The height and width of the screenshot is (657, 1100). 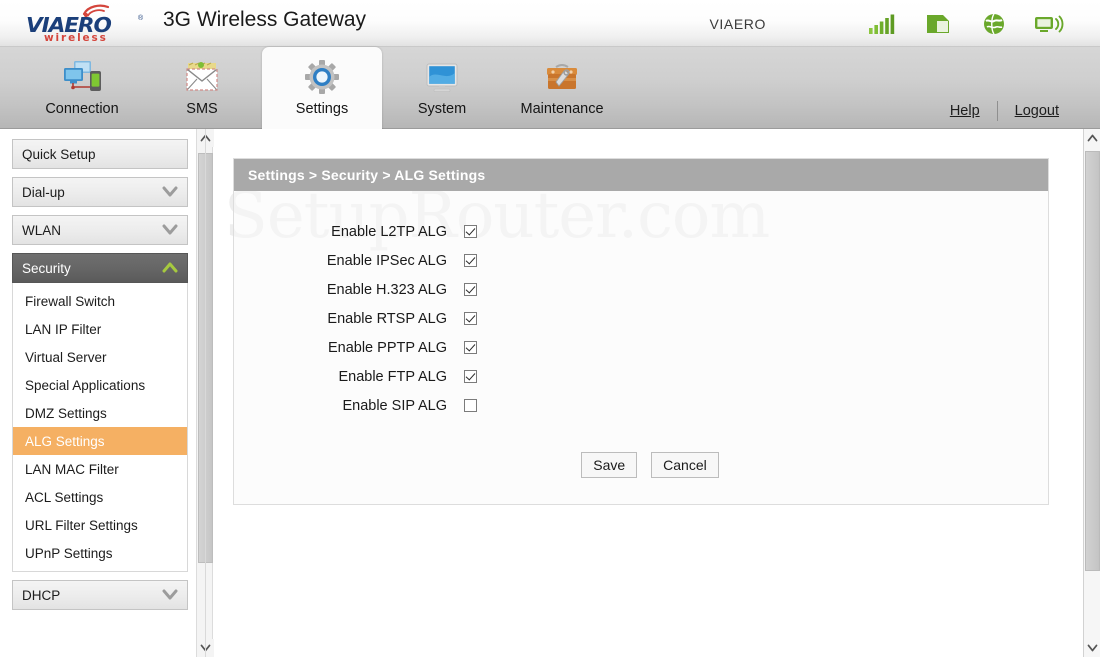 I want to click on sim-card-icon, so click(x=938, y=24).